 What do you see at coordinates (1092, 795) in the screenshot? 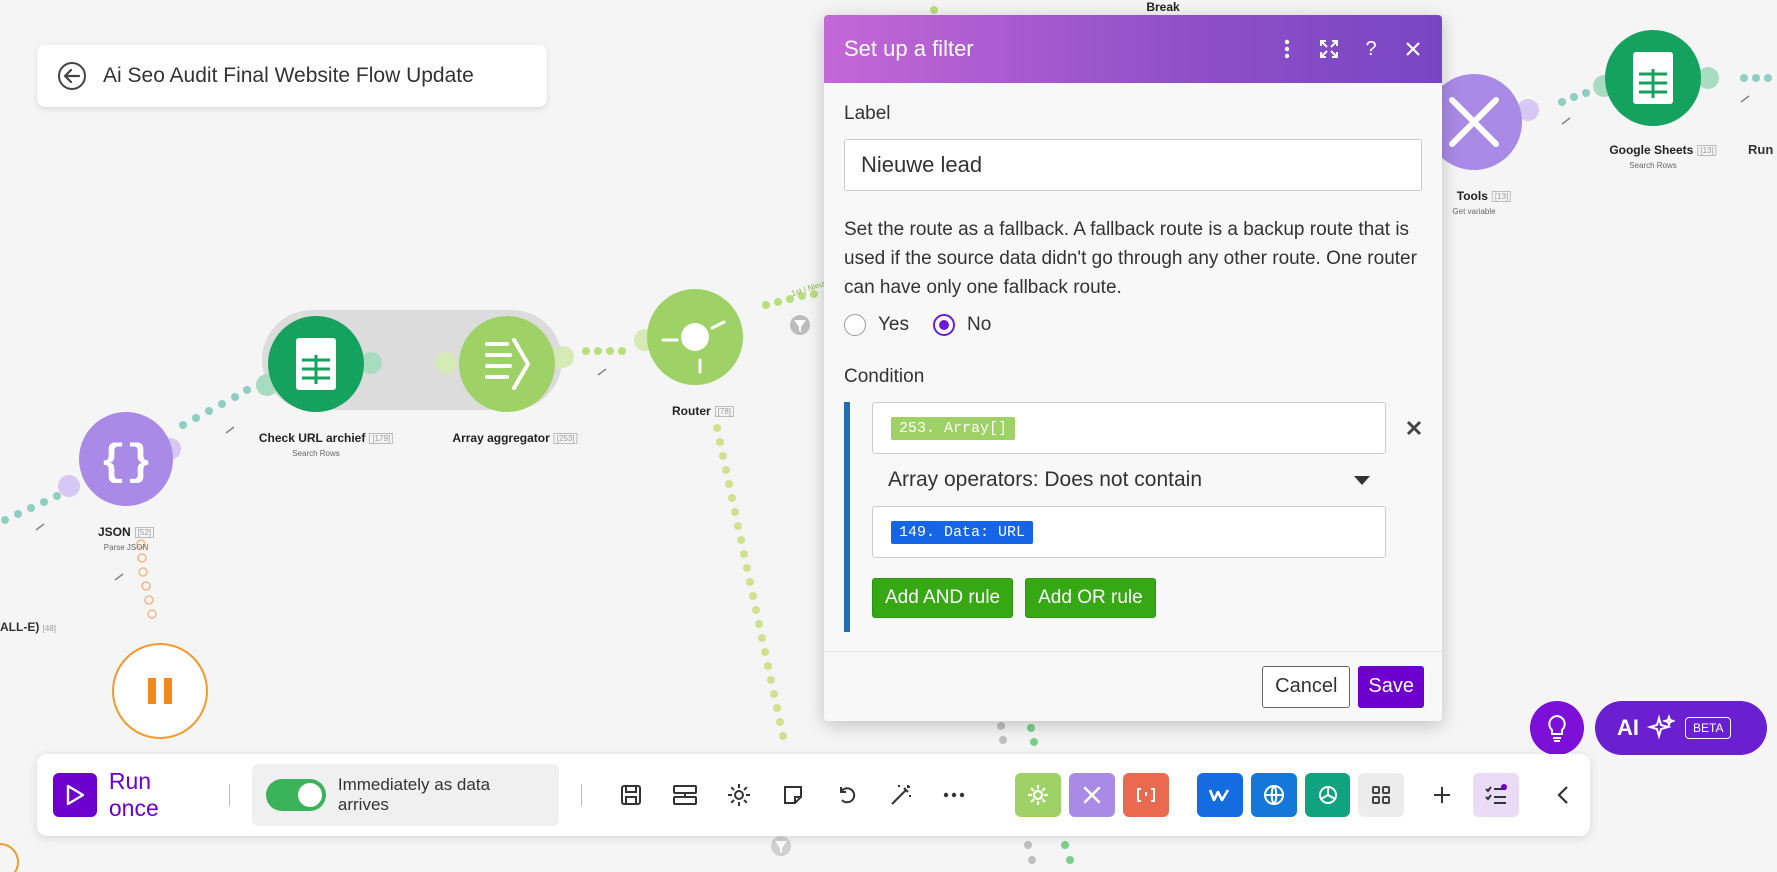
I see `tools-icon` at bounding box center [1092, 795].